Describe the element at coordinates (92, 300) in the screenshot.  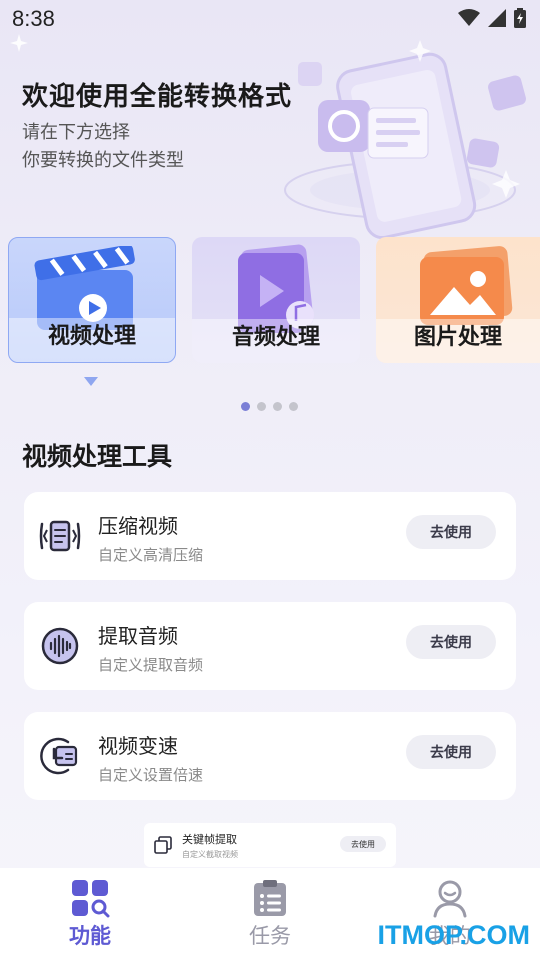
I see `category-card-video: 视频处理` at that location.